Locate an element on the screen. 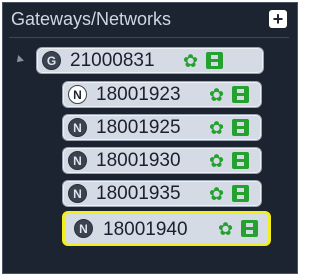  tree-node-network: N 18001930 ✿ is located at coordinates (162, 160).